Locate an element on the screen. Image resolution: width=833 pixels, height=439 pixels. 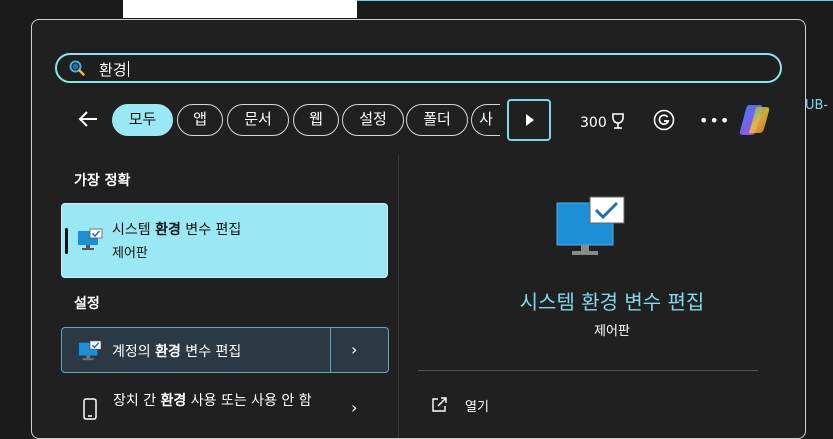
trophy-icon is located at coordinates (617, 121).